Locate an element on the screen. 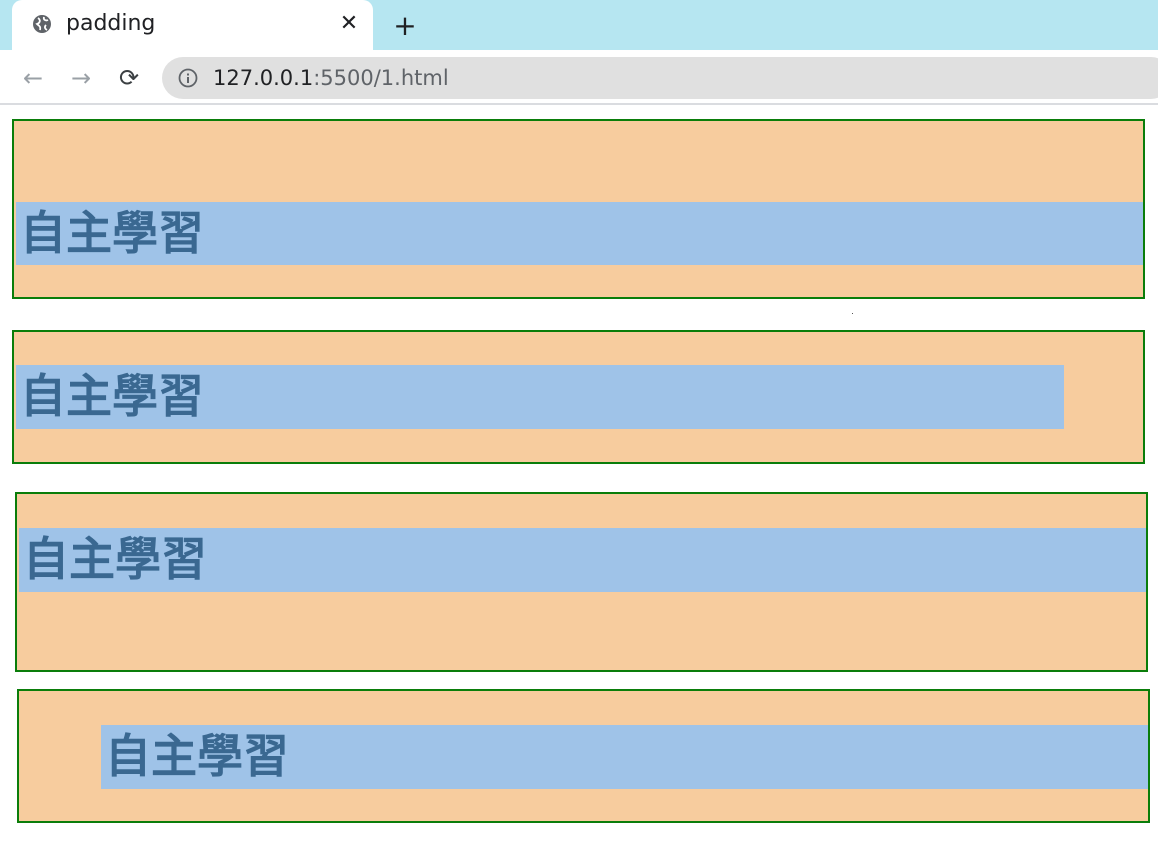 Image resolution: width=1158 pixels, height=842 pixels. new-tab-button: + is located at coordinates (405, 26).